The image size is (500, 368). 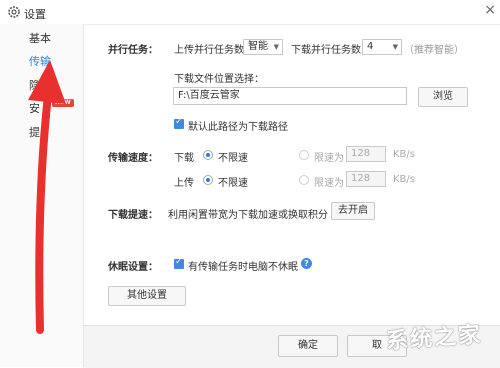 What do you see at coordinates (304, 155) in the screenshot?
I see `download-limit-radio` at bounding box center [304, 155].